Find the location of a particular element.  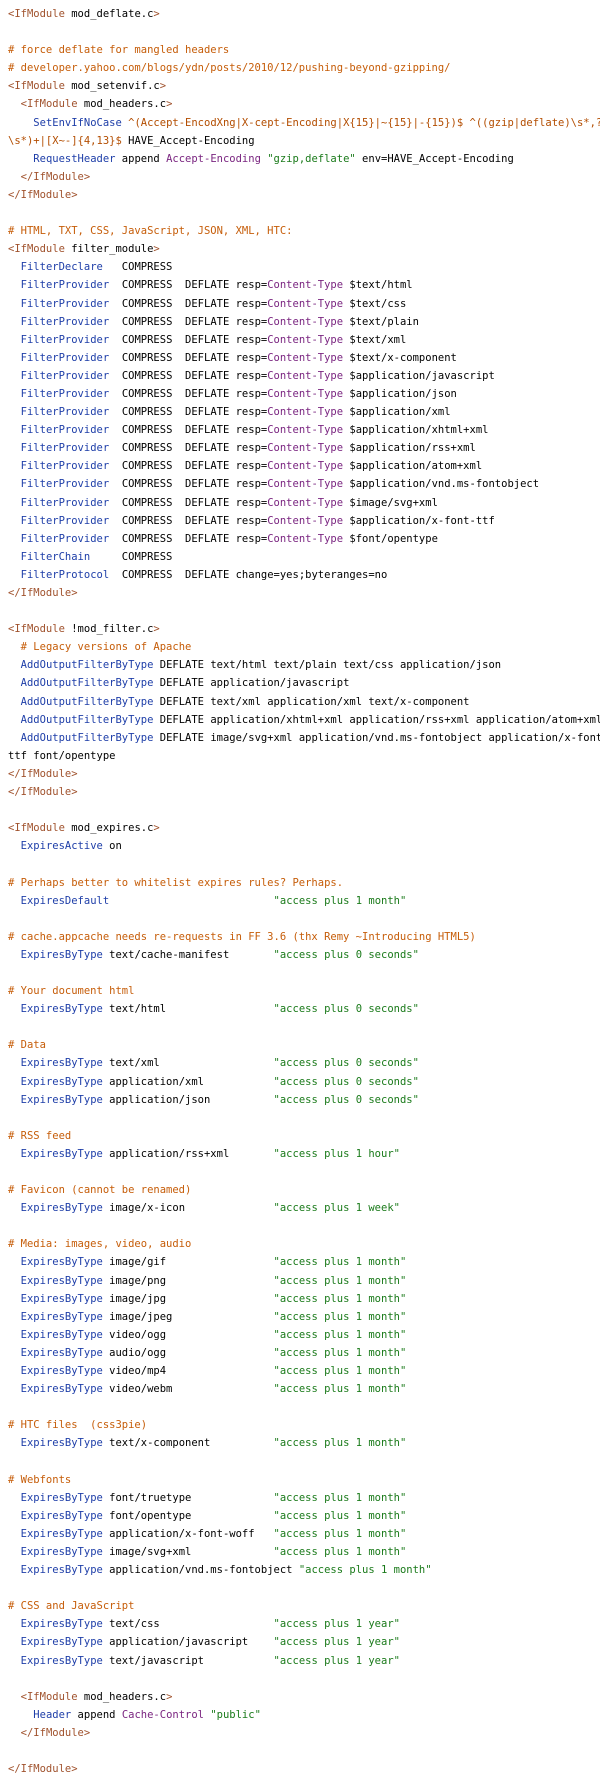

plain-token: !mod_filter.c is located at coordinates (109, 629).